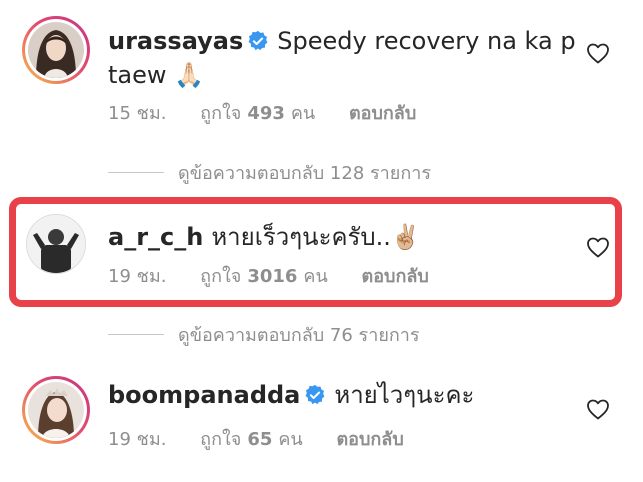  I want to click on comment-meta: 19 ชม. ถูกใจ 3016 คน ตอบกลับ, so click(282, 275).